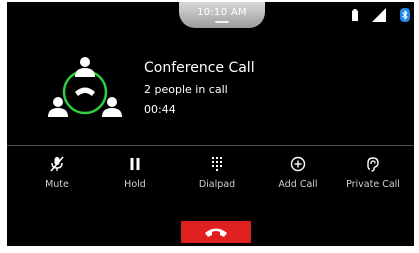  What do you see at coordinates (199, 68) in the screenshot?
I see `call-title: Conference Call` at bounding box center [199, 68].